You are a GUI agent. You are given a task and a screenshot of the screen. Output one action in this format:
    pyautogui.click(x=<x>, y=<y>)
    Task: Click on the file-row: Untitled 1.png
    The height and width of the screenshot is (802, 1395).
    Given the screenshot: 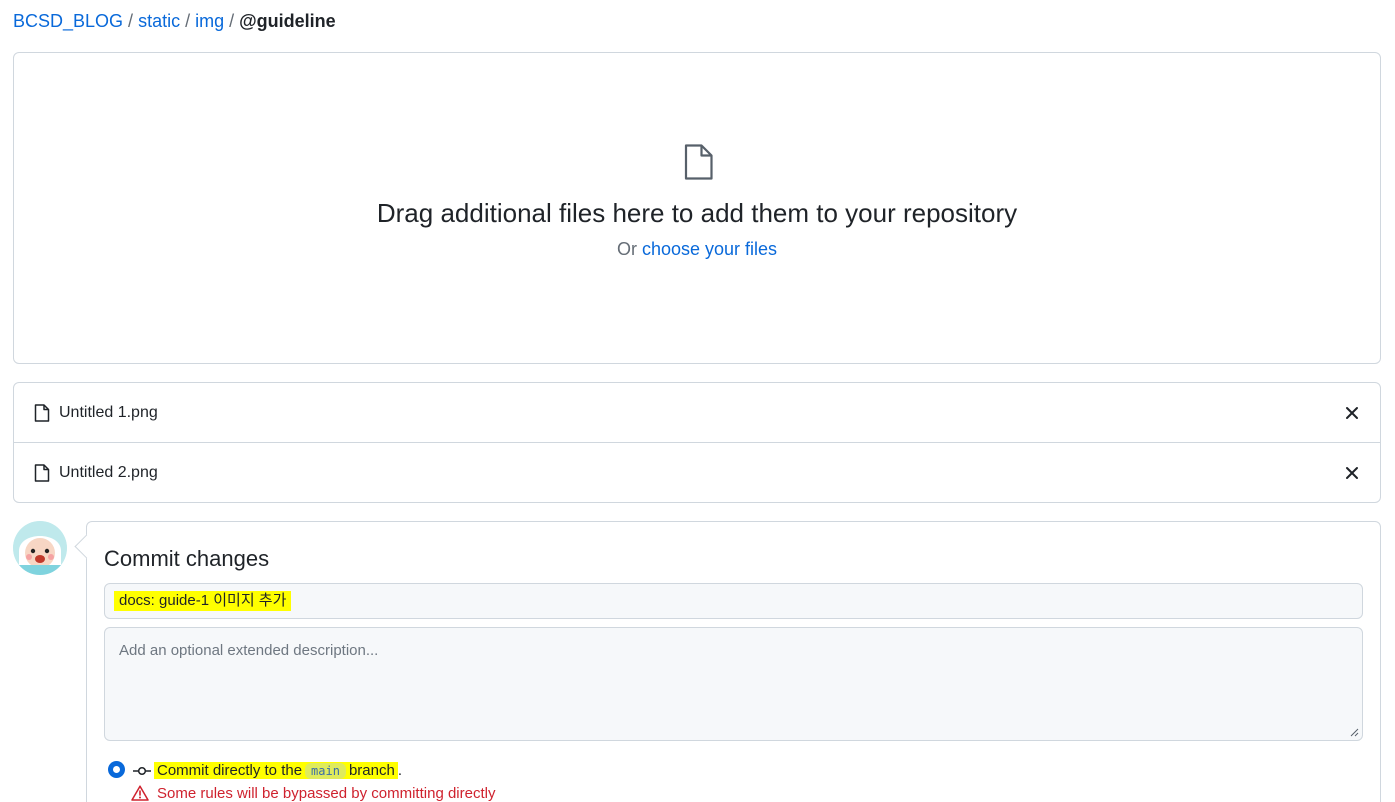 What is the action you would take?
    pyautogui.click(x=697, y=412)
    